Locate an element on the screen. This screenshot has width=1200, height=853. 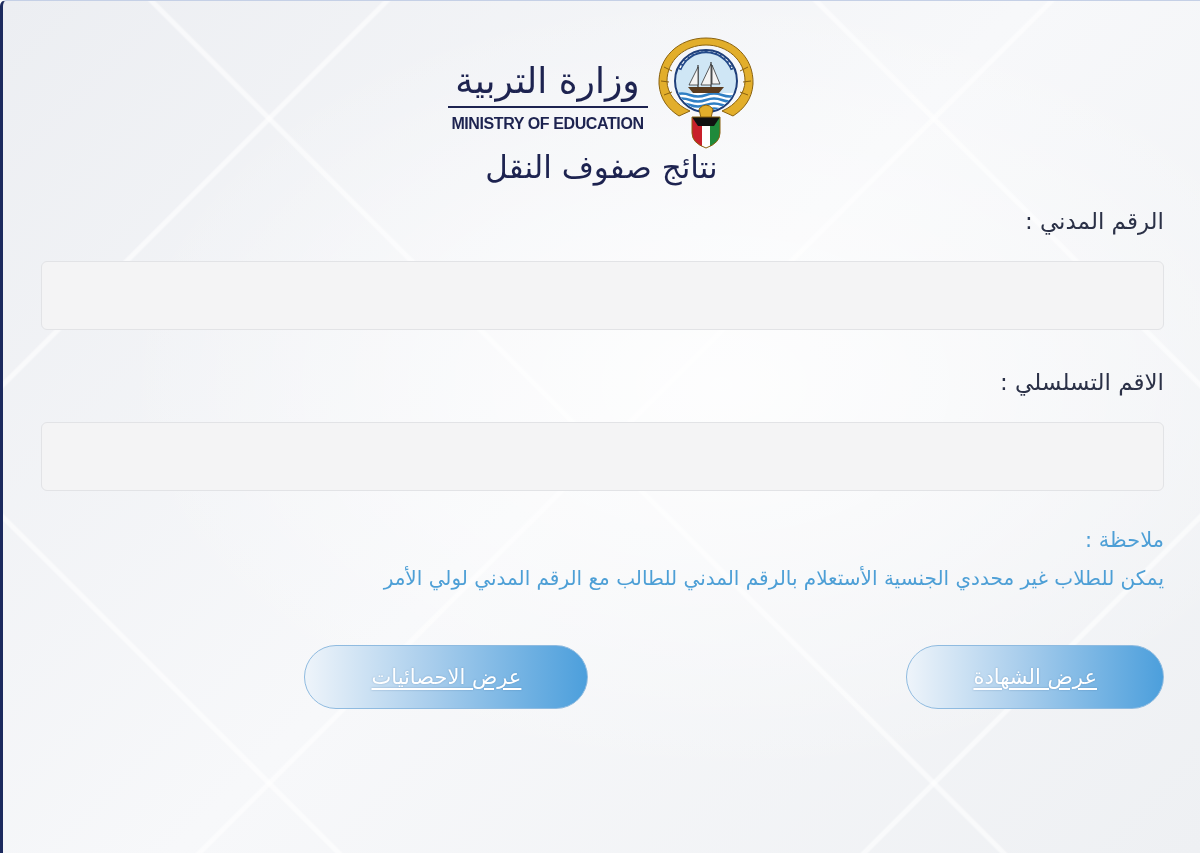
page-title: نتائج صفوف النقل is located at coordinates (601, 167).